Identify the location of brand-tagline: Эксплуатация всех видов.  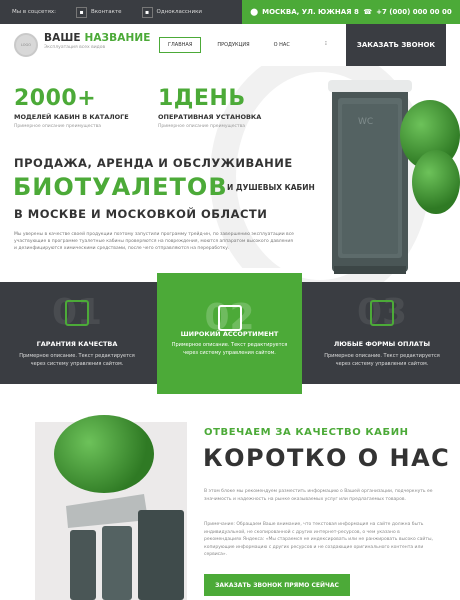
(75, 47).